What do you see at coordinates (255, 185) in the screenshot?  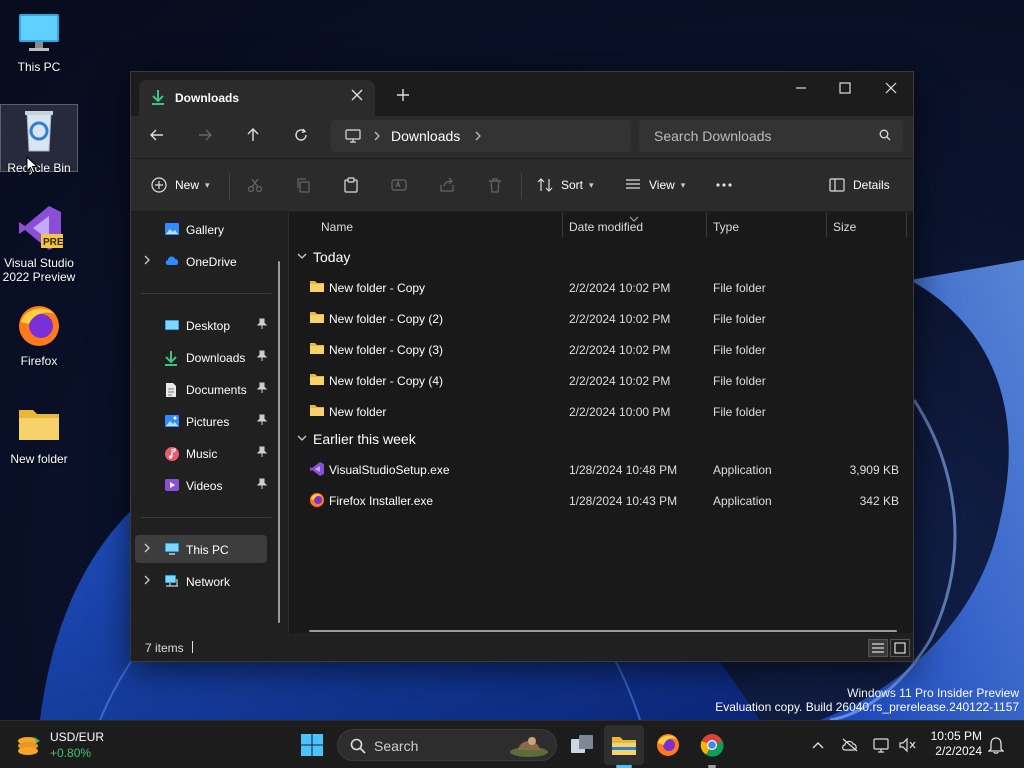 I see `cut-button` at bounding box center [255, 185].